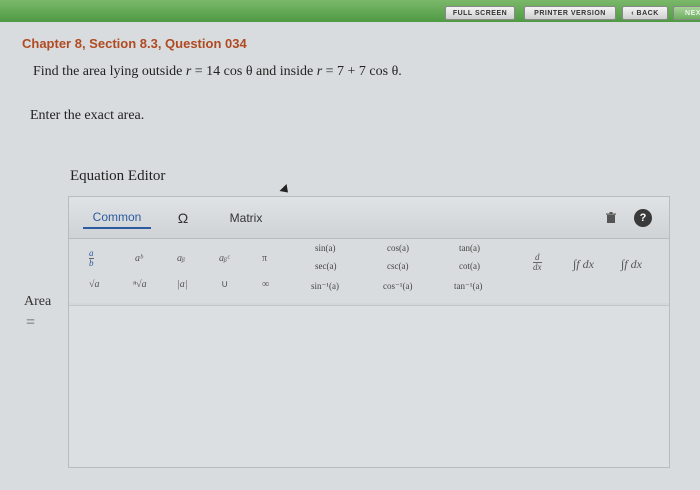  Describe the element at coordinates (570, 13) in the screenshot. I see `printer-version-button: PRINTER VERSION` at that location.